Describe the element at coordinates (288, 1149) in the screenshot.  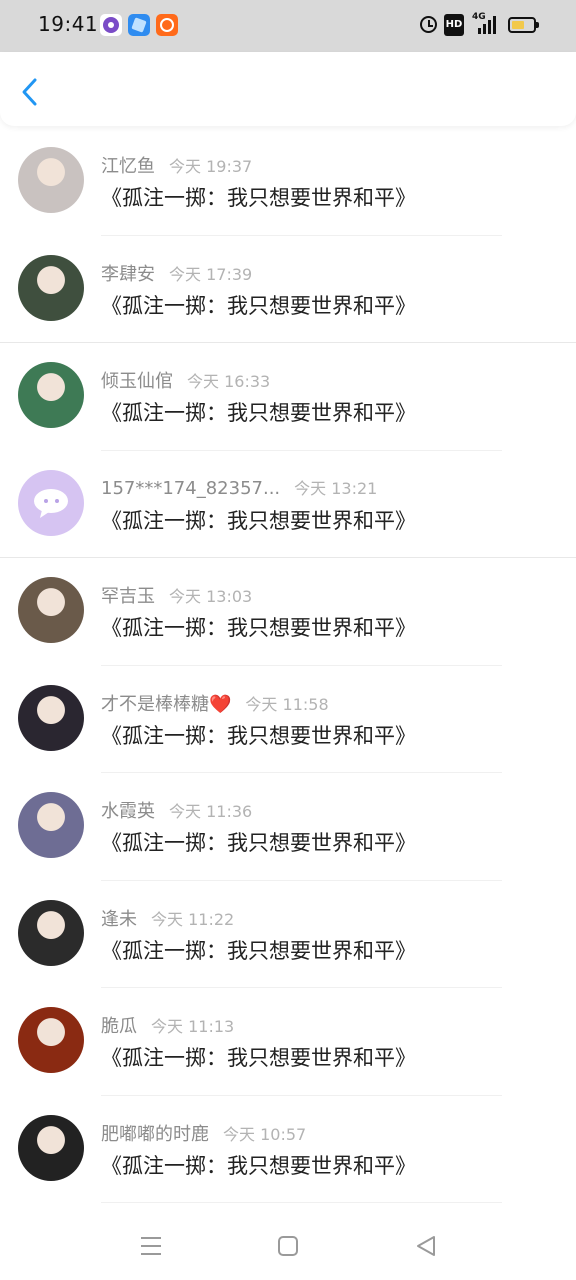
I see `comment-item: 肥嘟嘟的时鹿 今天 10:57 《孤注一掷：我只想要世界和平》` at that location.